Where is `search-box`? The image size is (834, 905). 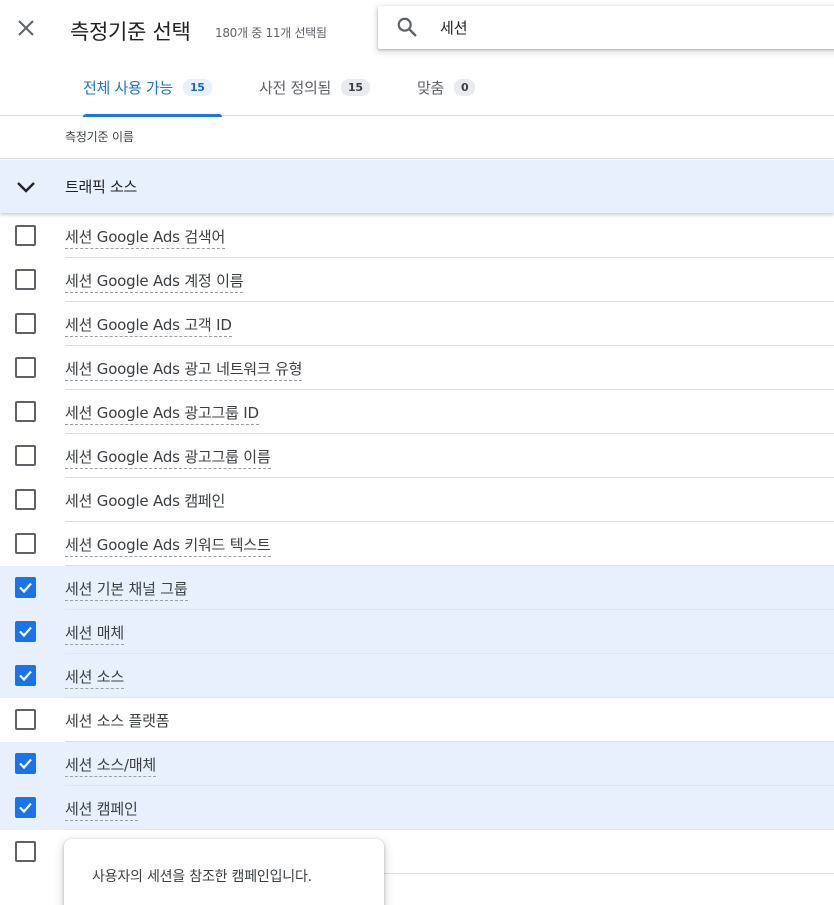
search-box is located at coordinates (606, 27).